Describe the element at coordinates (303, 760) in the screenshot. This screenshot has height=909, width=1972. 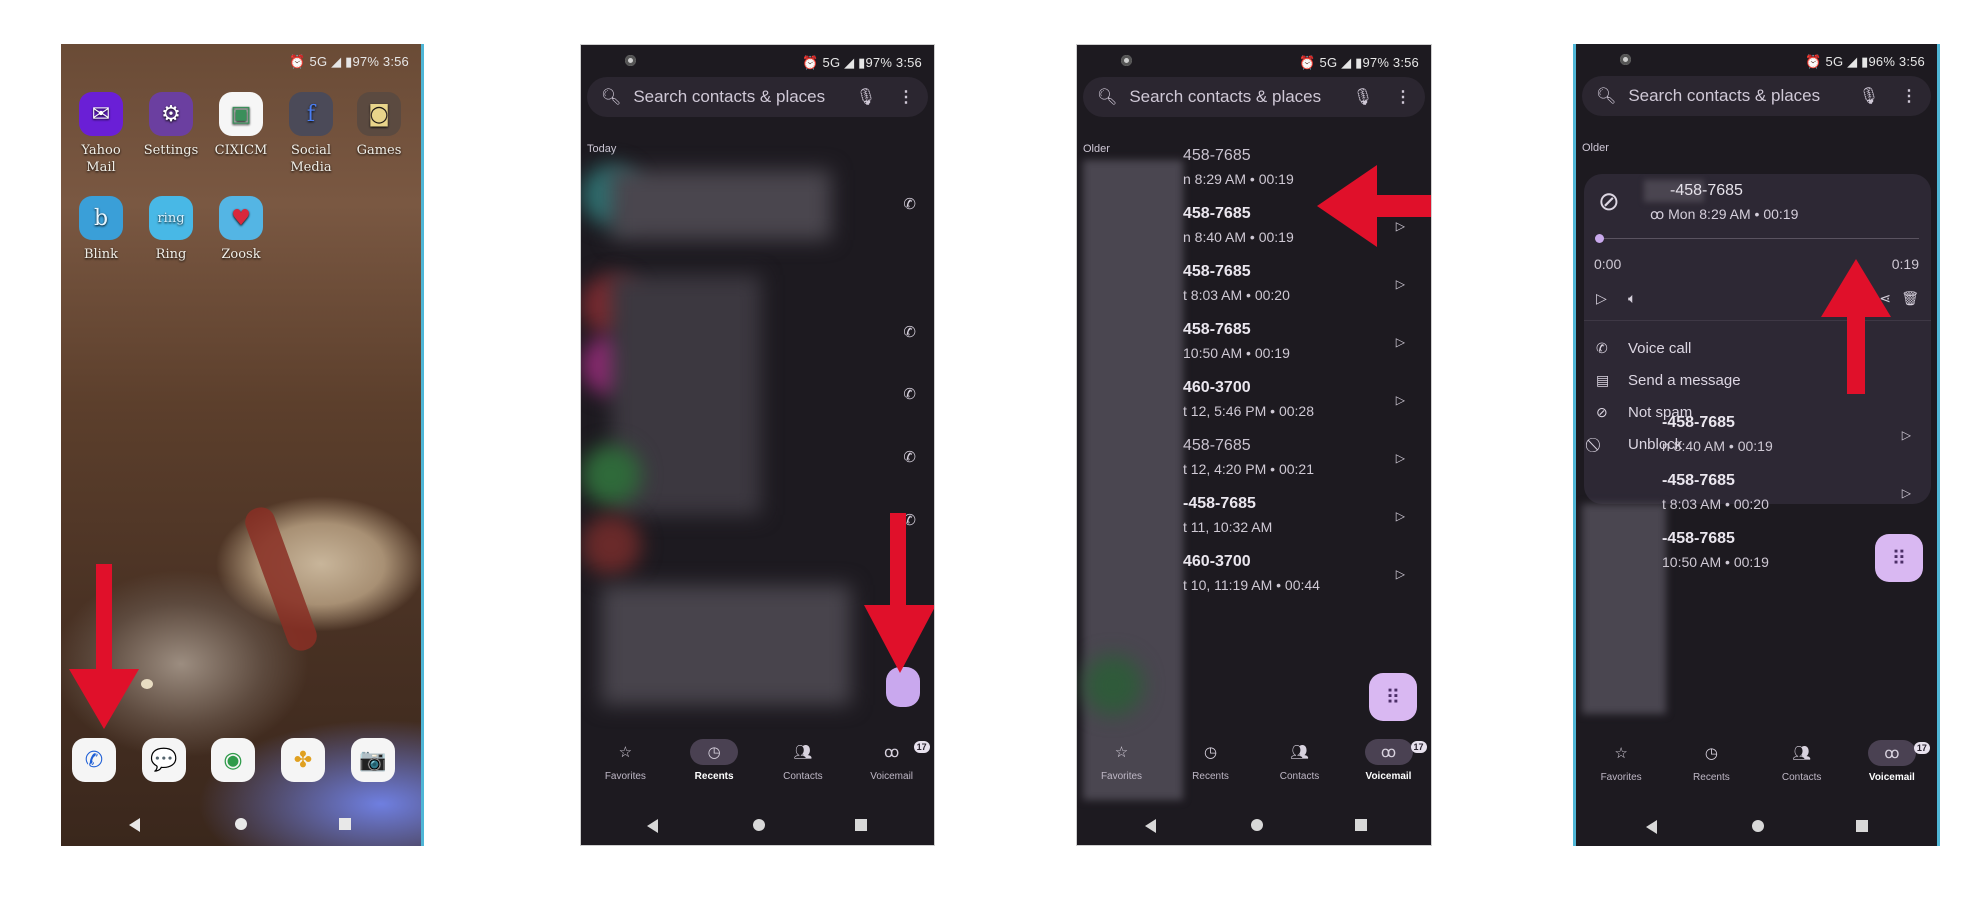
I see `photos-icon: ✤` at that location.